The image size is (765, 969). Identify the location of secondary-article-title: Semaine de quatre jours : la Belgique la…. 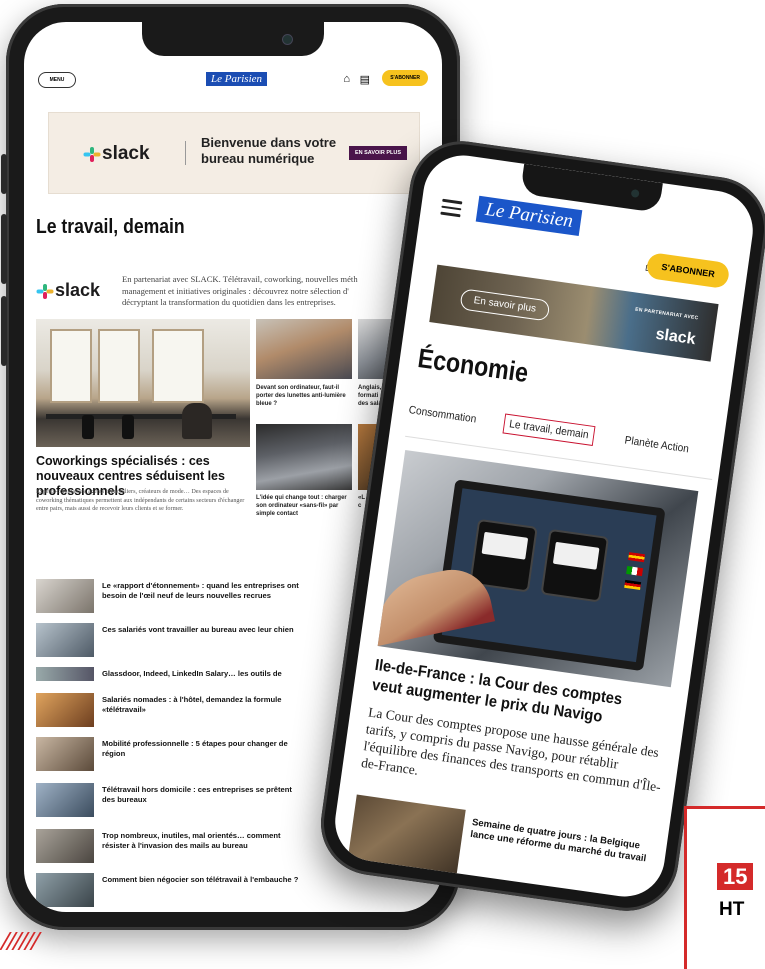
(560, 841).